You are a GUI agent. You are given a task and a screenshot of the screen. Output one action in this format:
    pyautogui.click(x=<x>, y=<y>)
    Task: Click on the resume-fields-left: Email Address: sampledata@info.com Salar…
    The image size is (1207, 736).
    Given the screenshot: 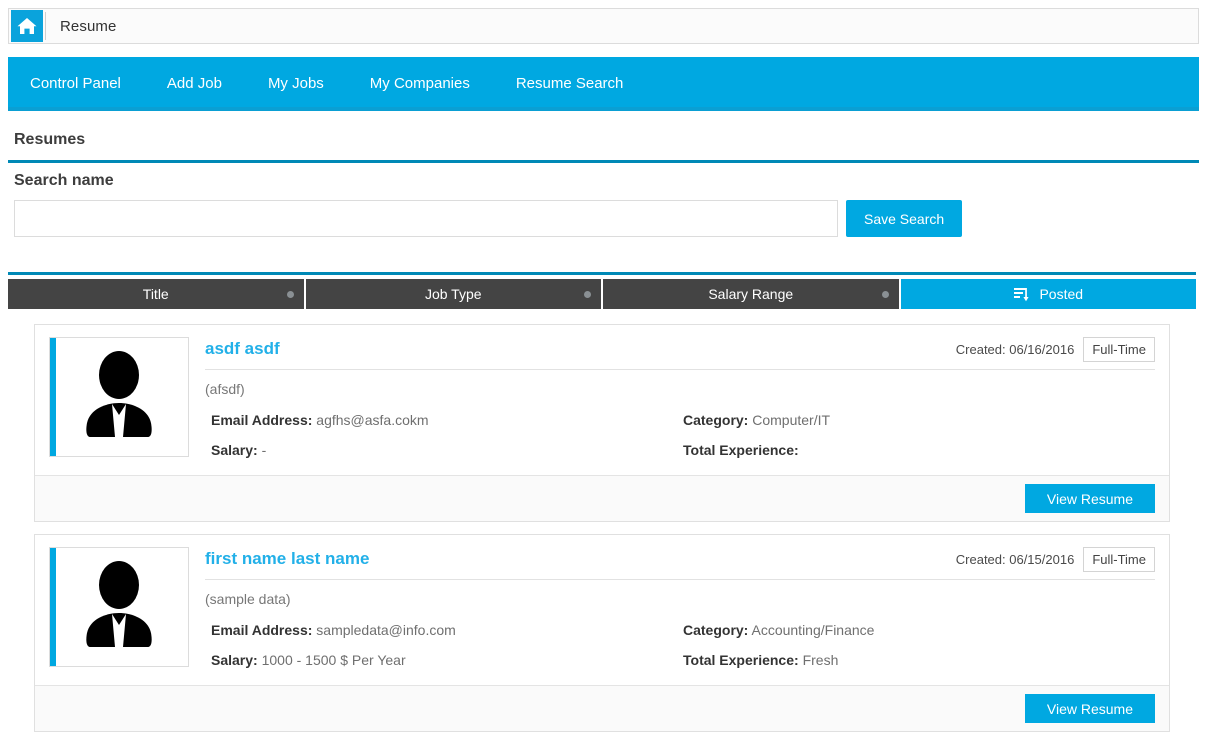 What is the action you would take?
    pyautogui.click(x=444, y=645)
    